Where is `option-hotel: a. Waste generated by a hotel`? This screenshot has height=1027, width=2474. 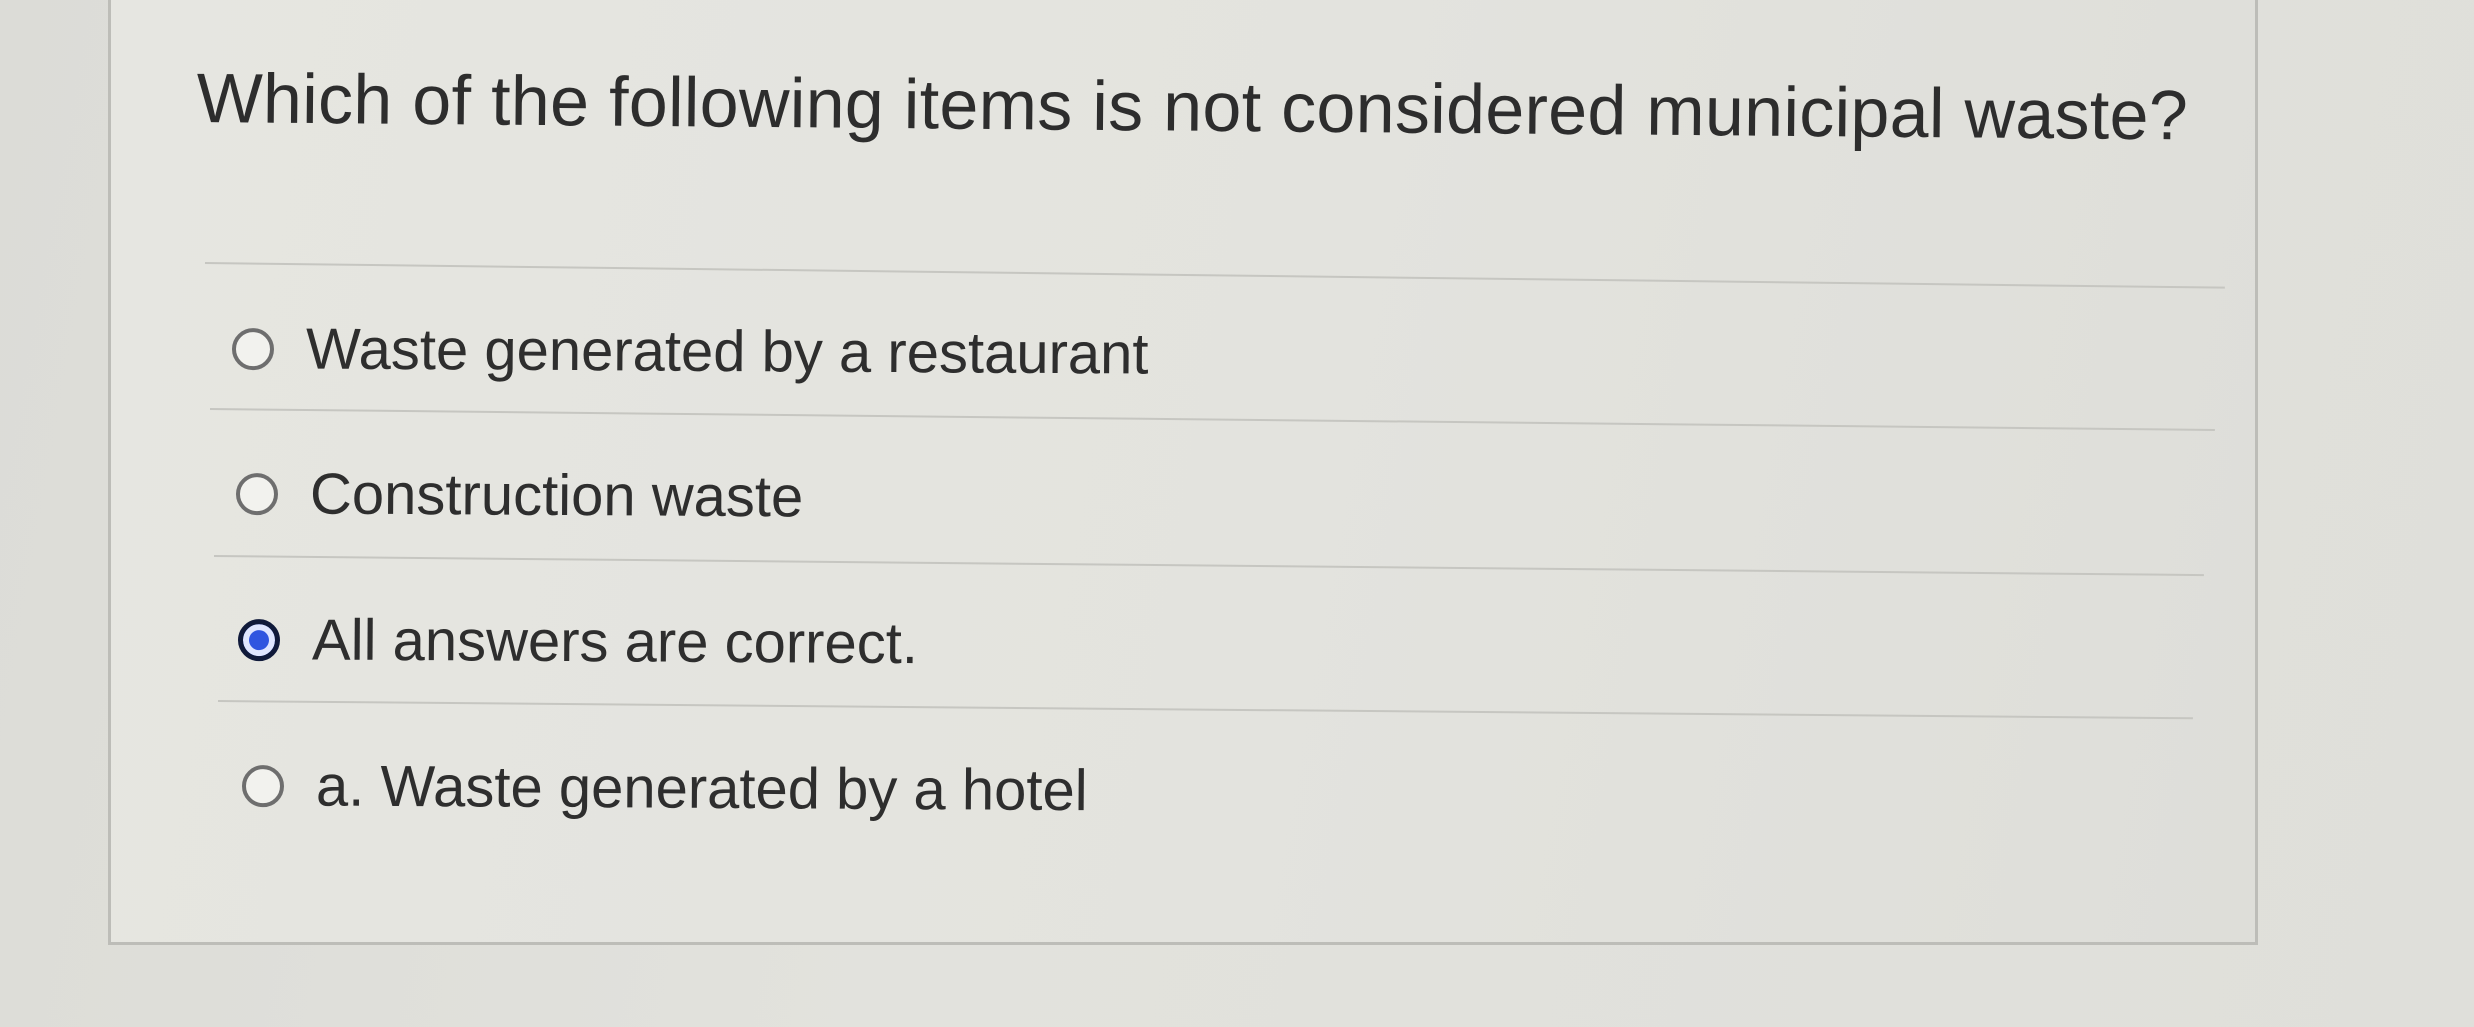
option-hotel: a. Waste generated by a hotel is located at coordinates (664, 788).